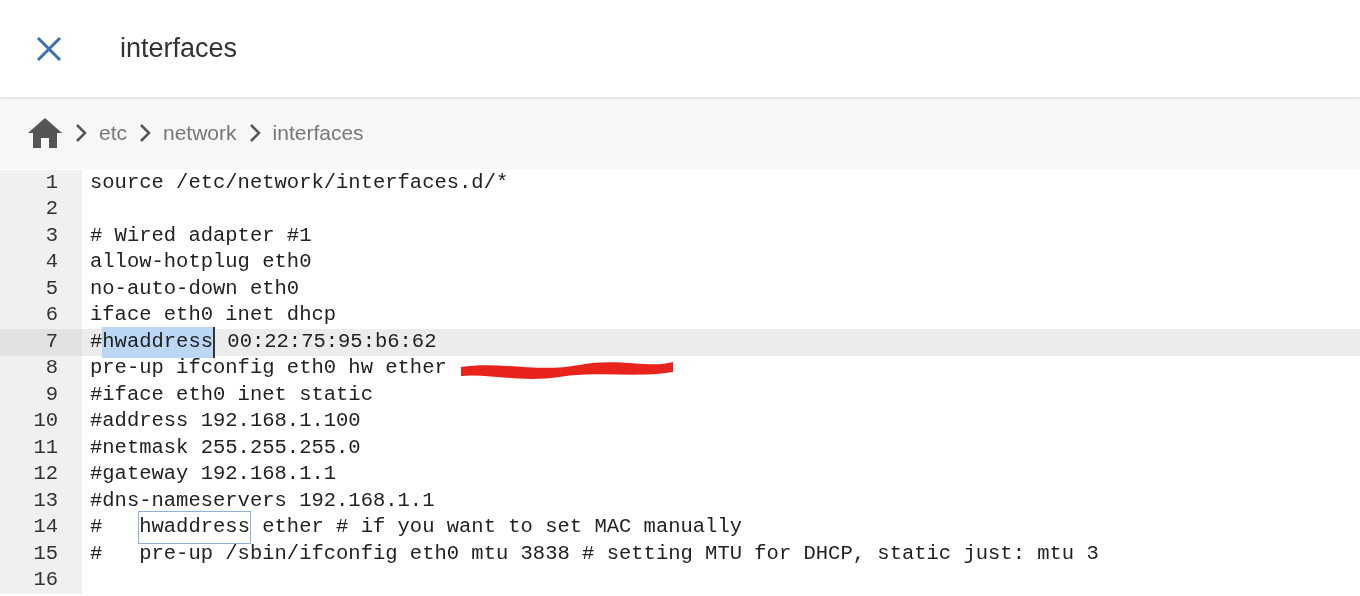 Image resolution: width=1360 pixels, height=596 pixels. Describe the element at coordinates (231, 394) in the screenshot. I see `code-text: #iface eth0 inet static` at that location.